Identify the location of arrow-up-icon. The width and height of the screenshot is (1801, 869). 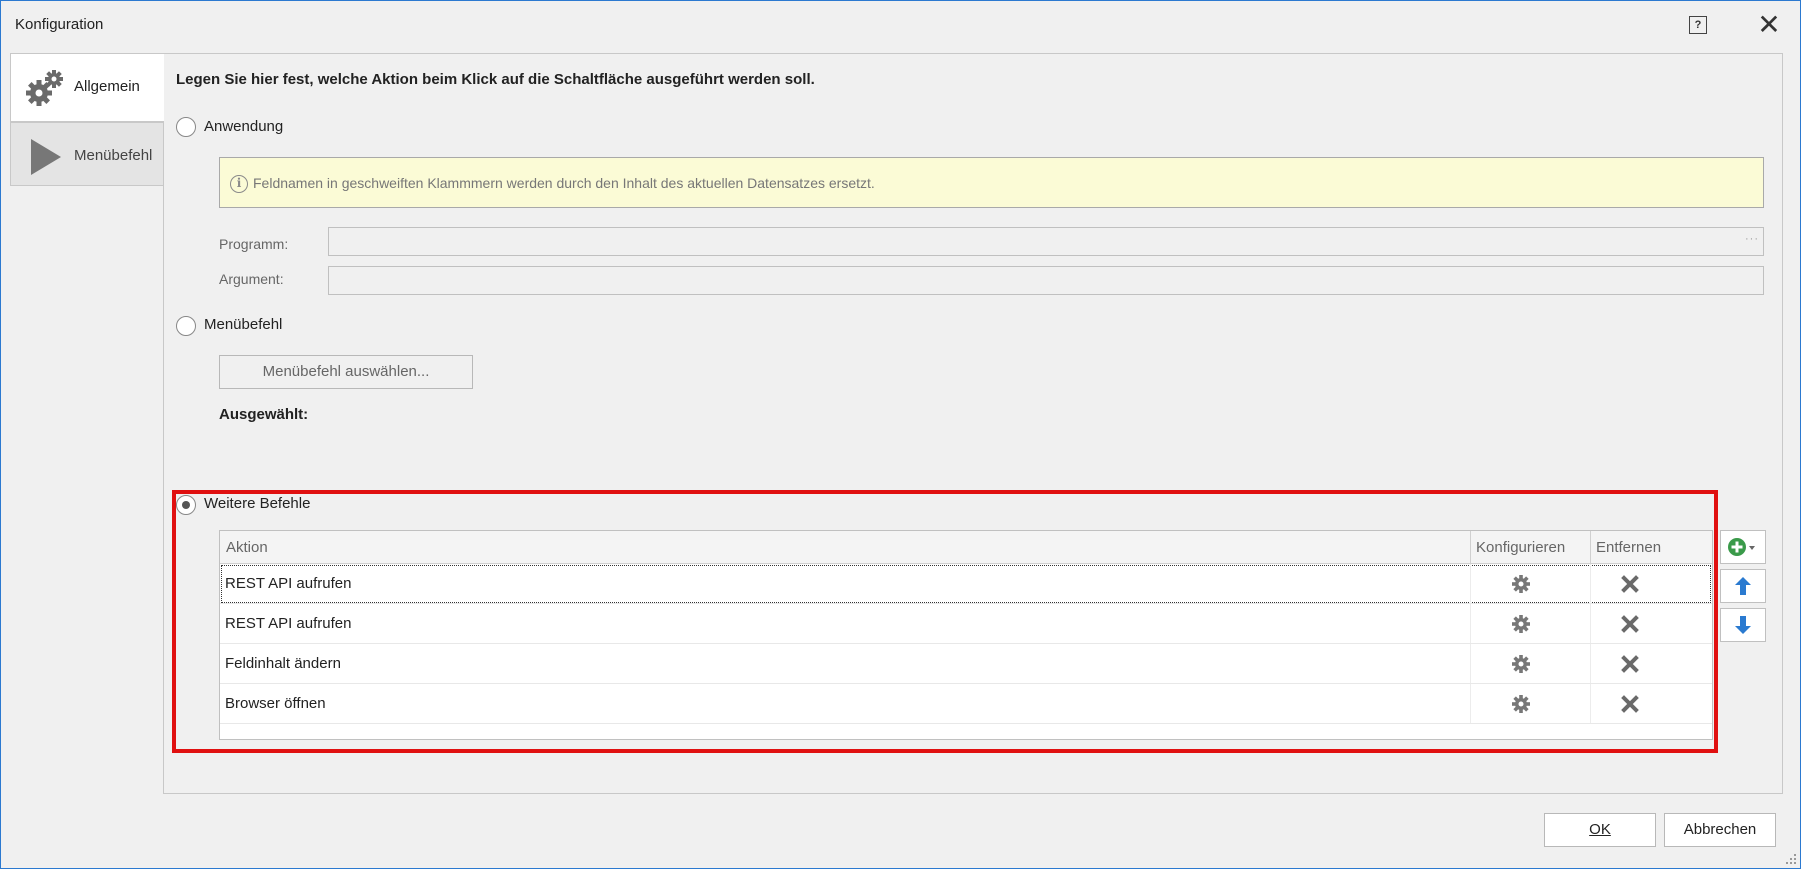
(1743, 586).